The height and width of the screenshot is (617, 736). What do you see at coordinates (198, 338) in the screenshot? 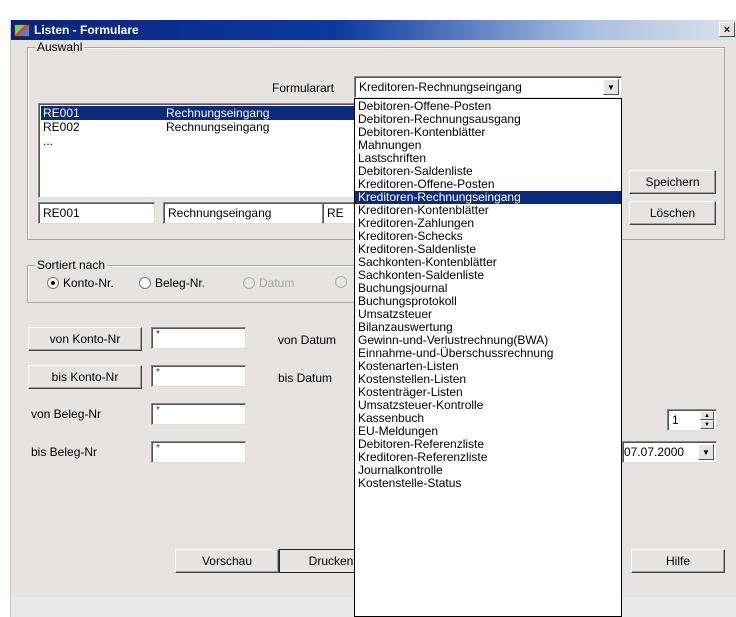
I see `von-konto-field: *` at bounding box center [198, 338].